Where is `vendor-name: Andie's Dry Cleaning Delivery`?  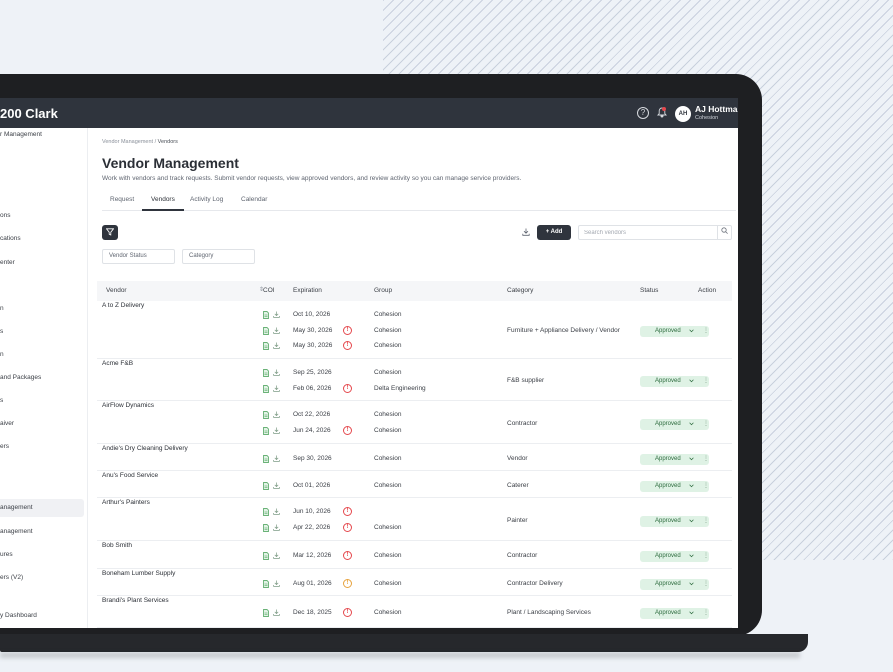
vendor-name: Andie's Dry Cleaning Delivery is located at coordinates (145, 448).